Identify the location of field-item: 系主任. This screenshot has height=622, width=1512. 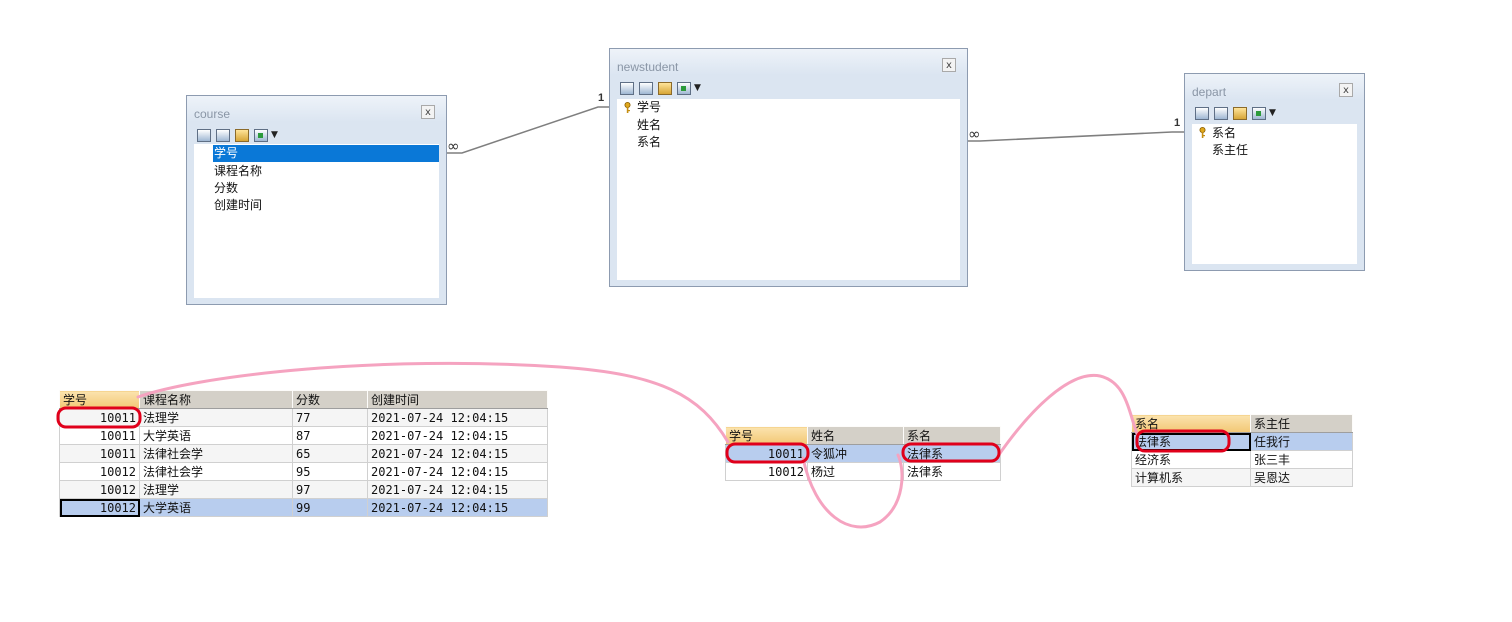
(1230, 150).